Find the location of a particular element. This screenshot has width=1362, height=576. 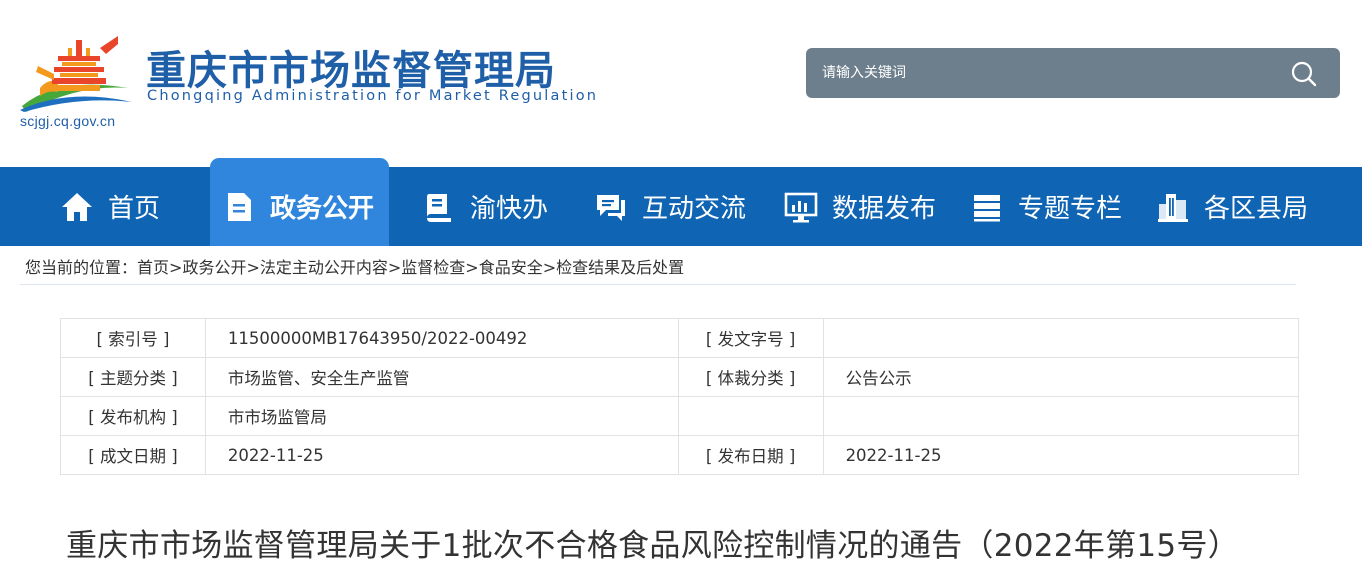

search-box is located at coordinates (1073, 73).